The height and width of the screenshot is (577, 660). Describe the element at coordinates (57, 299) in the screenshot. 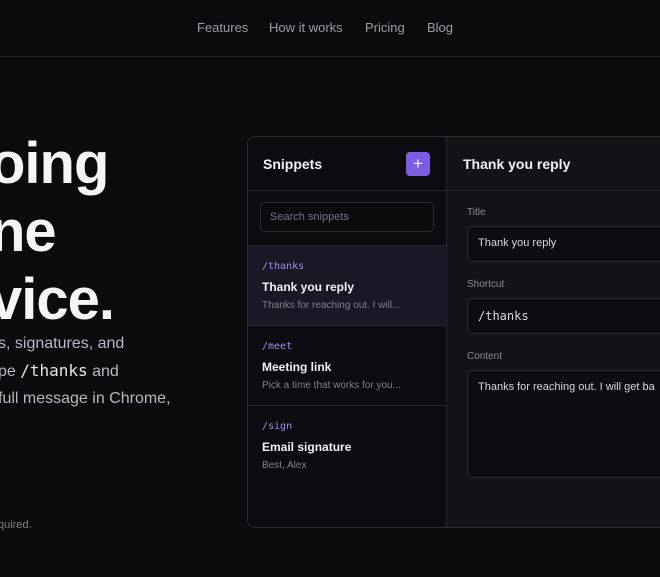

I see `hero-title-line-3: vice.` at that location.